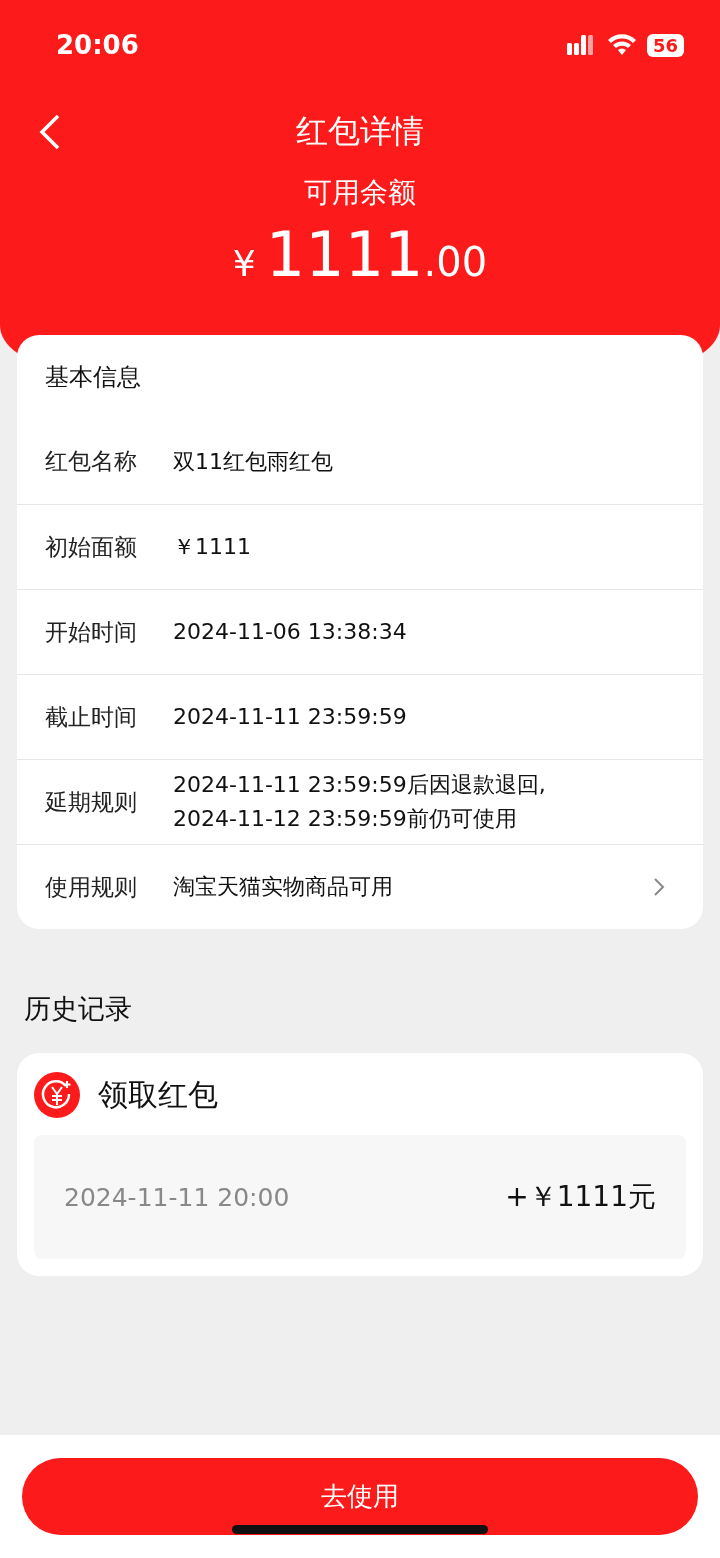 This screenshot has width=720, height=1558. Describe the element at coordinates (78, 1009) in the screenshot. I see `section-title: 历史记录` at that location.